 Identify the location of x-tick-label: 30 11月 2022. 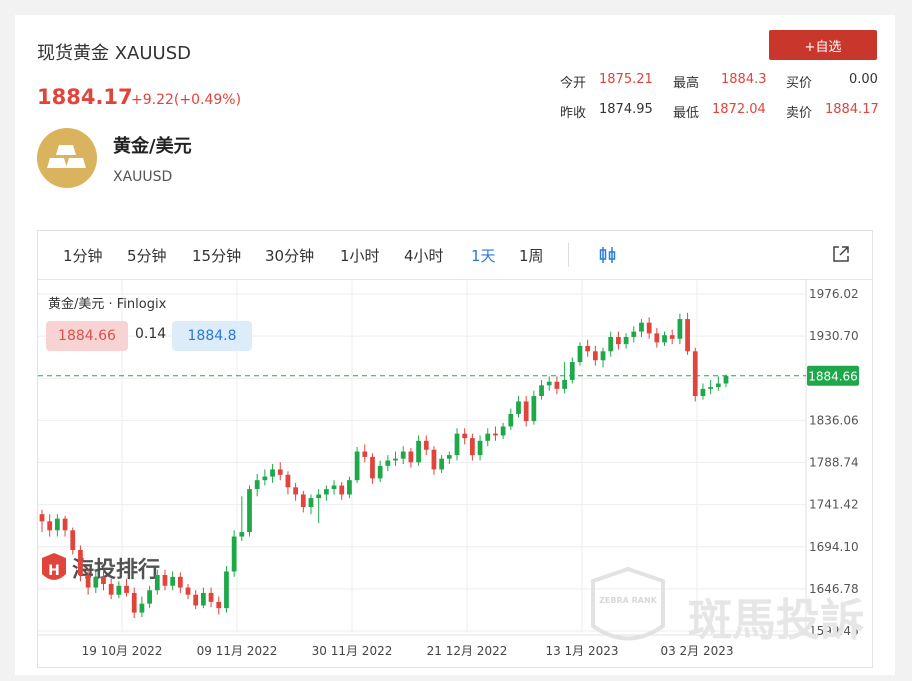
(352, 651).